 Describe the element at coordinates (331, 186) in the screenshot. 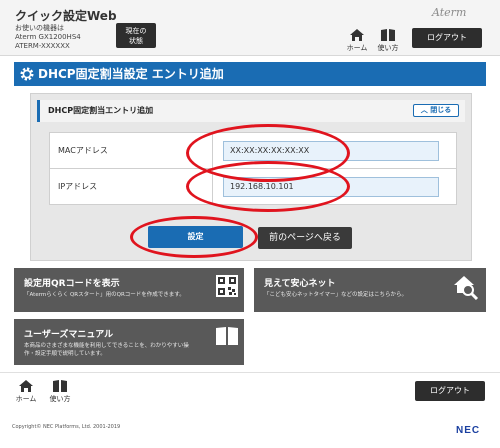

I see `ip-address-input` at that location.